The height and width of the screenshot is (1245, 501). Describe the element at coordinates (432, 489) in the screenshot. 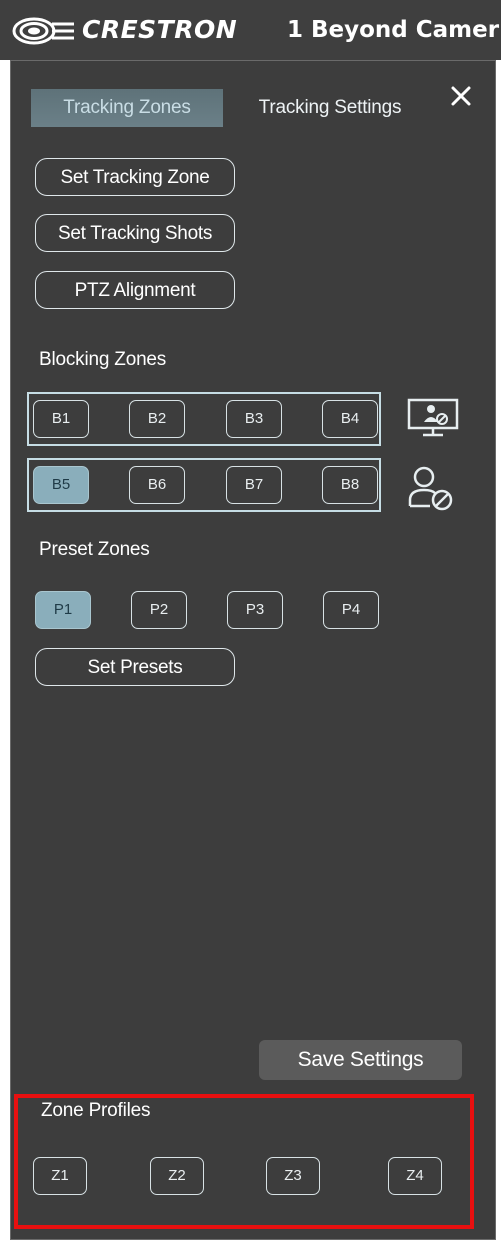

I see `person-block-icon` at that location.